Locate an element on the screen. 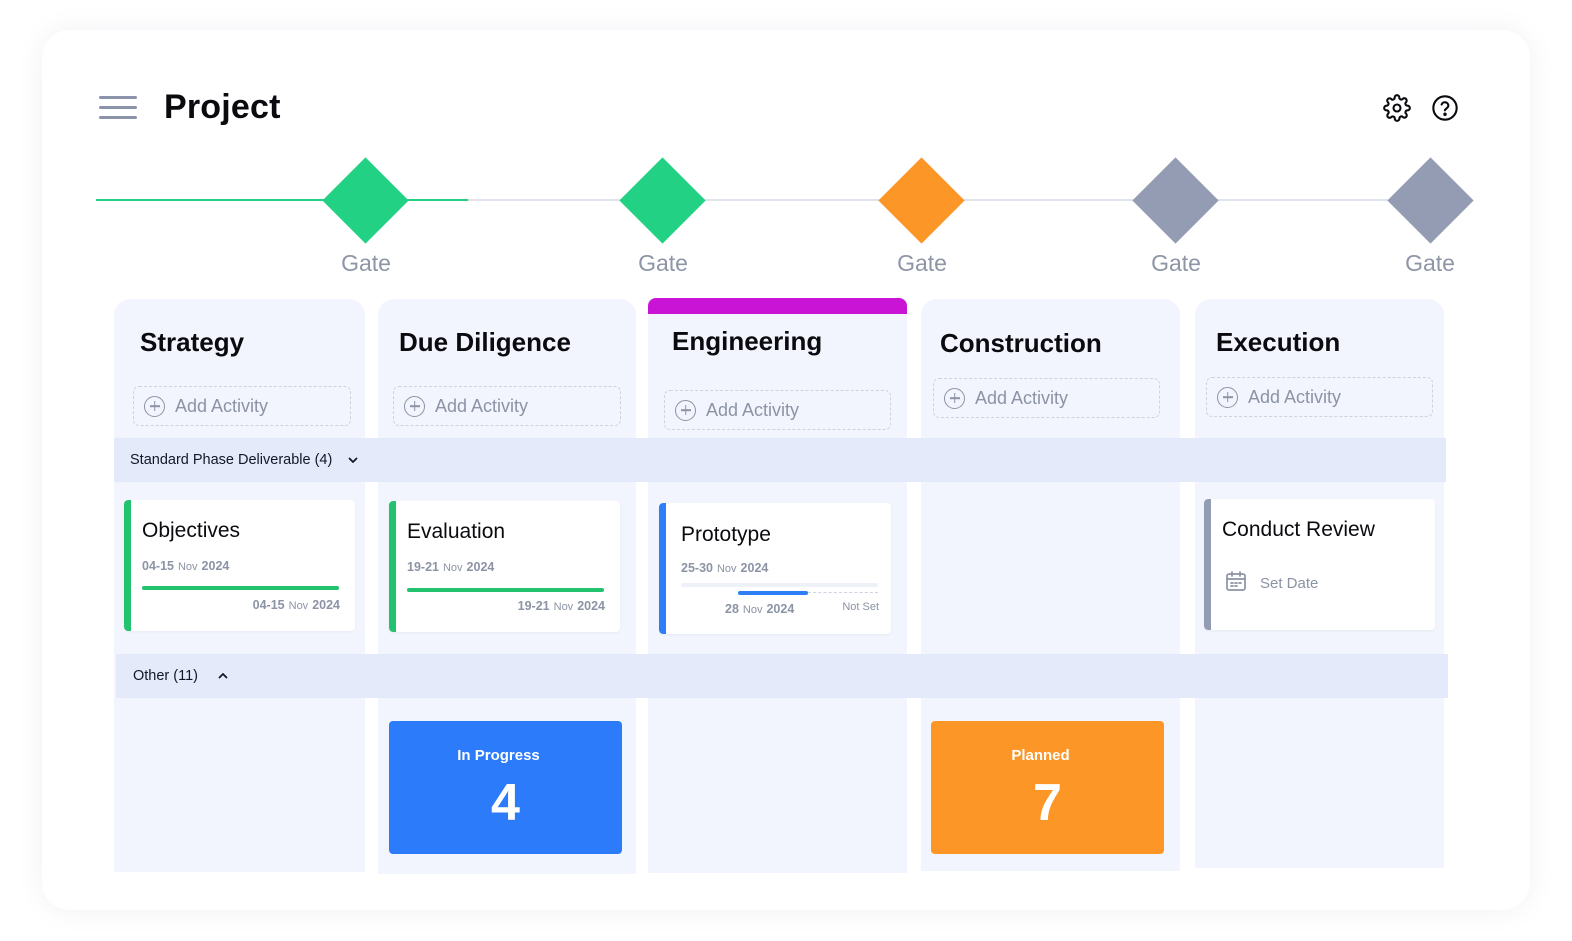  help-circle-icon is located at coordinates (1445, 108).